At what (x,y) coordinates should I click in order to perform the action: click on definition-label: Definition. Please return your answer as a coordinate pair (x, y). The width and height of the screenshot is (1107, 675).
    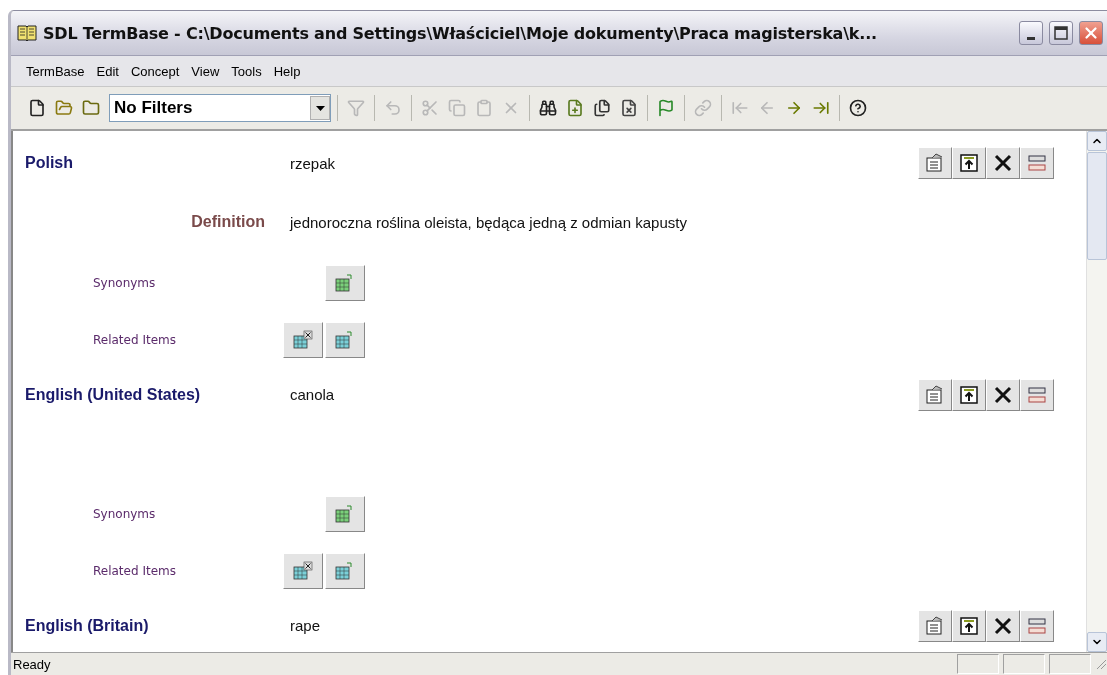
    Looking at the image, I should click on (228, 222).